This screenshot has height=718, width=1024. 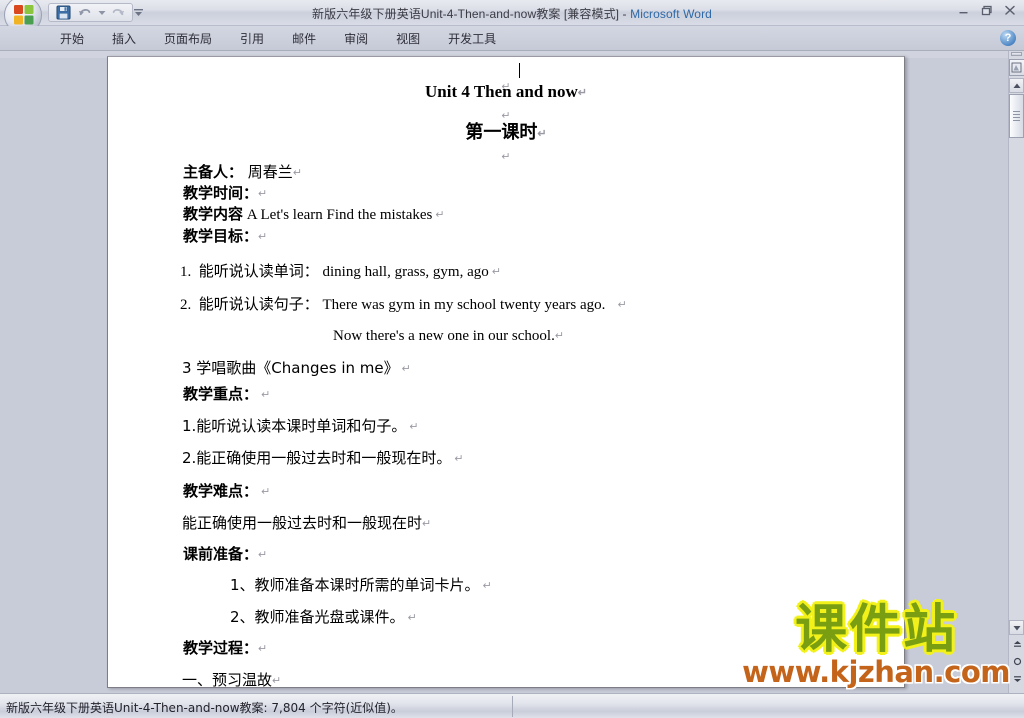 I want to click on doc-line-difficulty-1: 能正确使用一般过去时和一般现在时↵, so click(x=306, y=524).